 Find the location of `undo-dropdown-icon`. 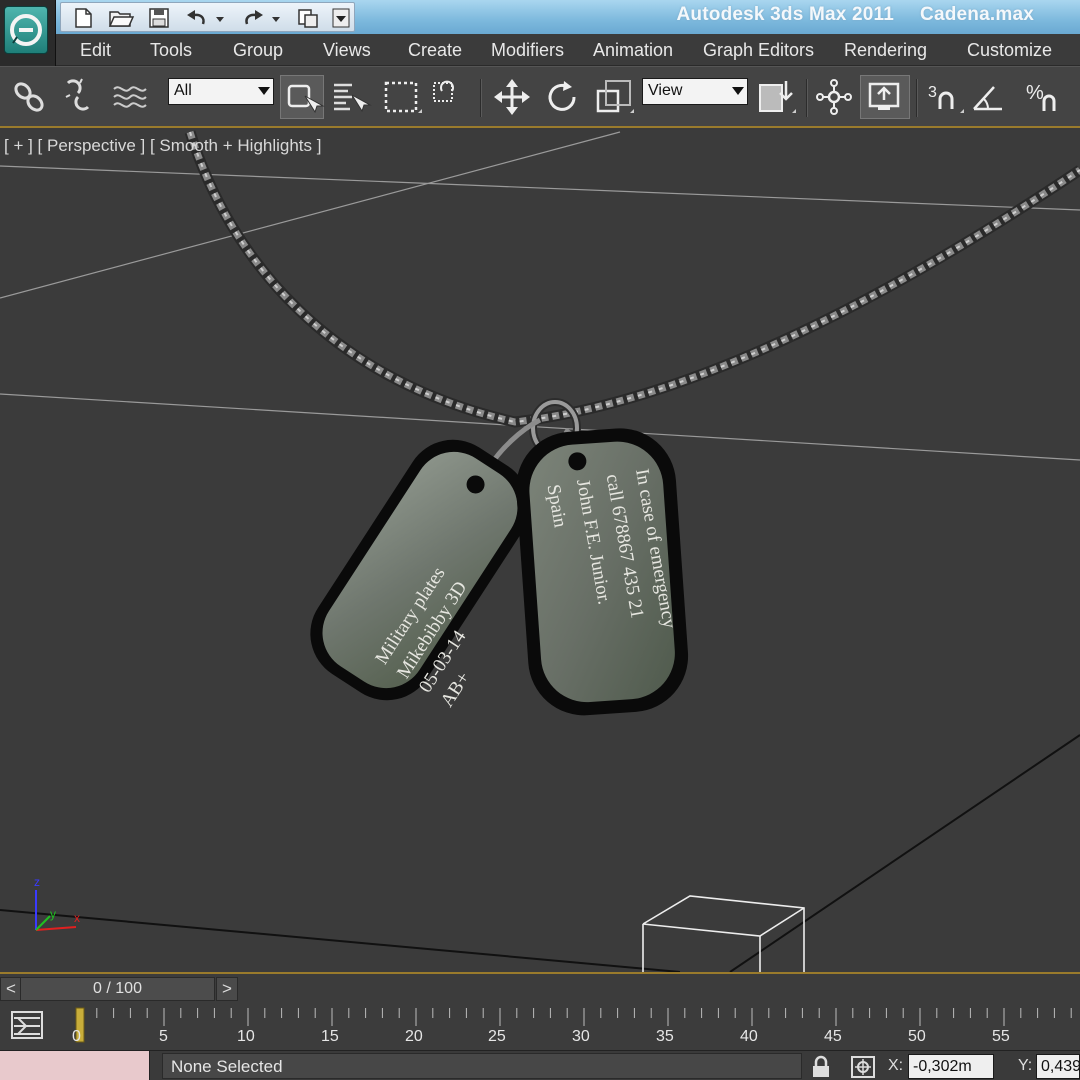

undo-dropdown-icon is located at coordinates (220, 18).